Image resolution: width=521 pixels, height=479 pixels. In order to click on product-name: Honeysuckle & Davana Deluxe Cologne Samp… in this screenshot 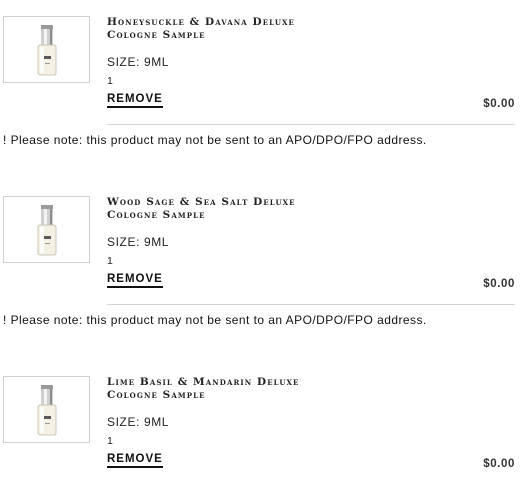, I will do `click(272, 29)`.